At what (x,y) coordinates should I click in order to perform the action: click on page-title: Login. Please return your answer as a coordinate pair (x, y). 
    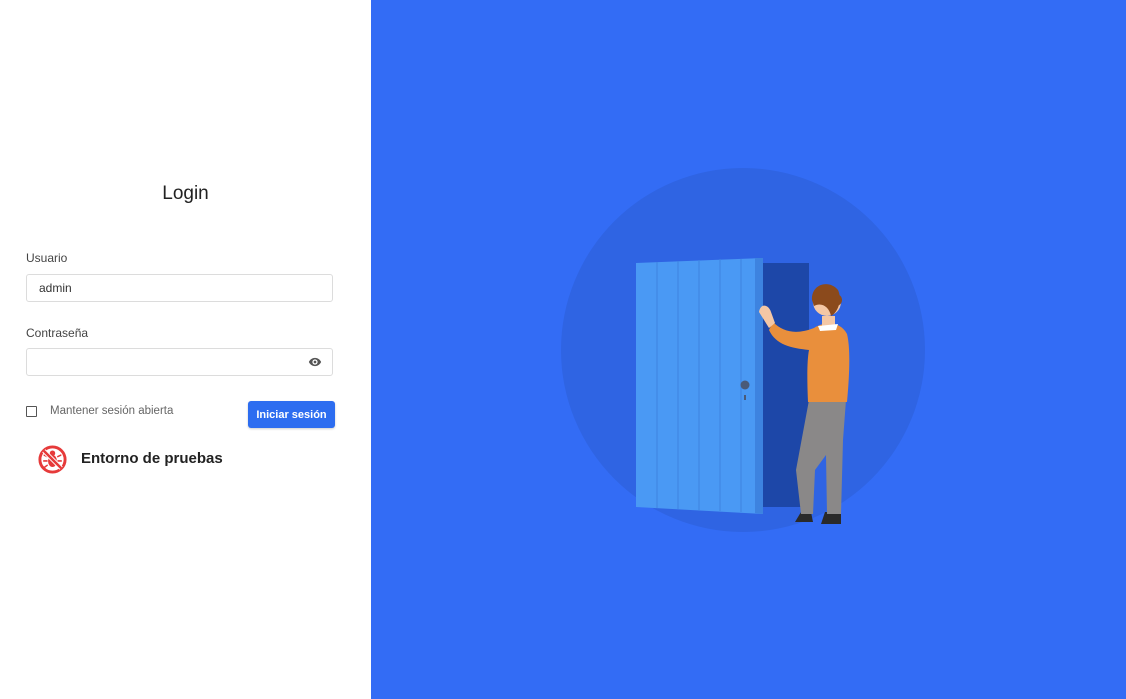
    Looking at the image, I should click on (185, 193).